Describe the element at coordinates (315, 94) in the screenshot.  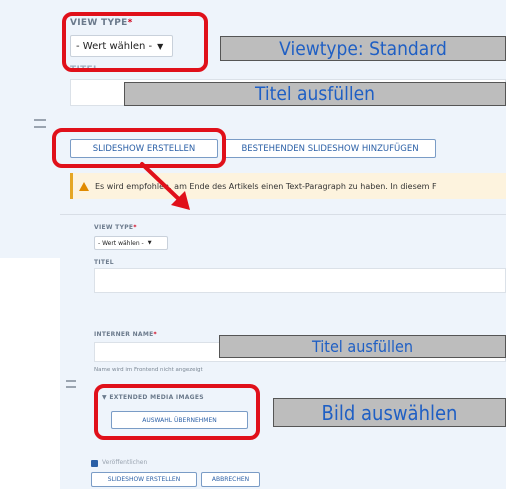
I see `annotation-title-fill: Titel ausfüllen` at that location.